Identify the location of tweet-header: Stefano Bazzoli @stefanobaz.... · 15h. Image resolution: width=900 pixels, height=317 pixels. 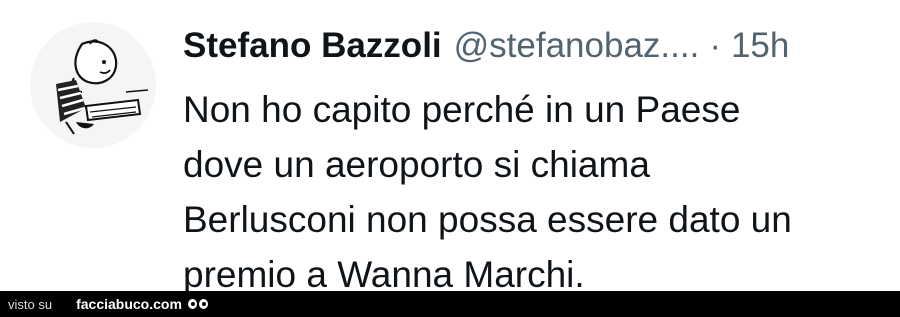
(486, 46).